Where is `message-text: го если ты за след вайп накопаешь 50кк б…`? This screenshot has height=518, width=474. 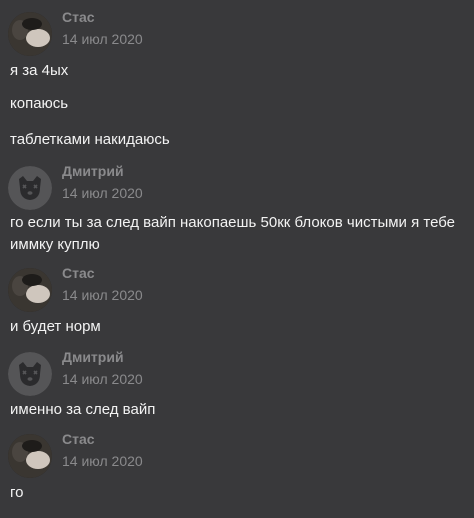
message-text: го если ты за след вайп накопаешь 50кк б… is located at coordinates (233, 233).